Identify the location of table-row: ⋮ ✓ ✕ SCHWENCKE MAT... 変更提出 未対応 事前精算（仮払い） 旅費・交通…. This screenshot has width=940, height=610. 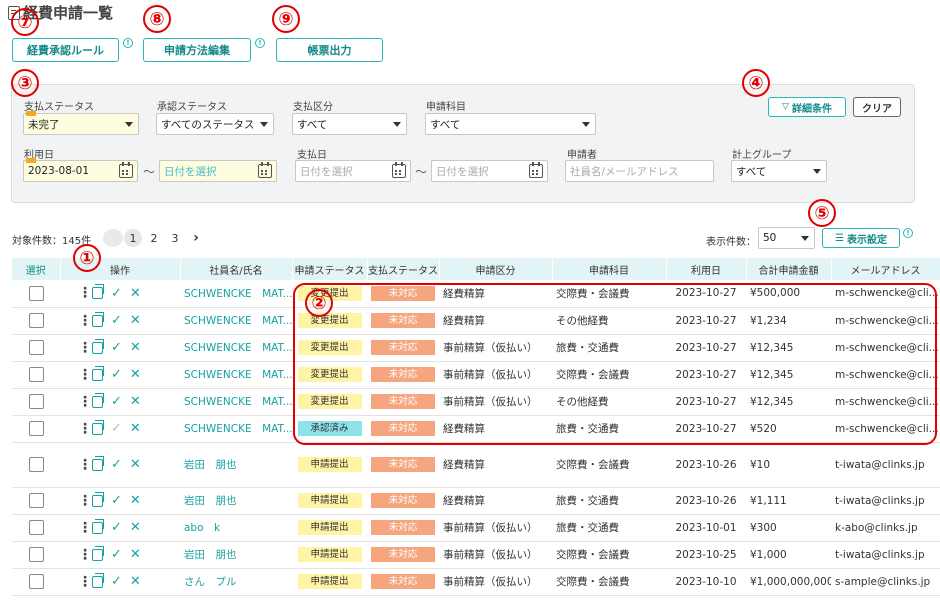
(476, 348).